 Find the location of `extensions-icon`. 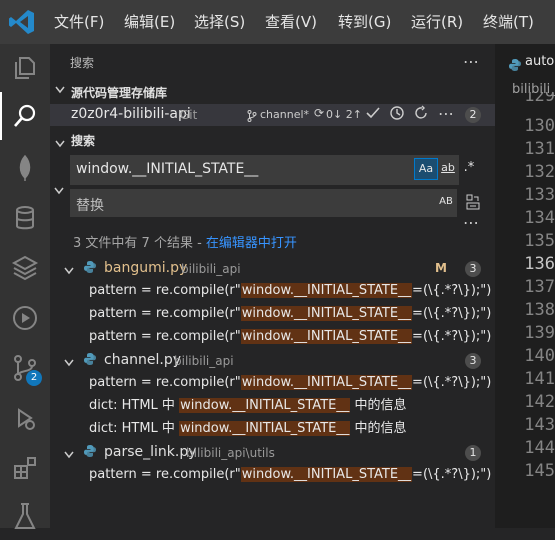

extensions-icon is located at coordinates (25, 468).